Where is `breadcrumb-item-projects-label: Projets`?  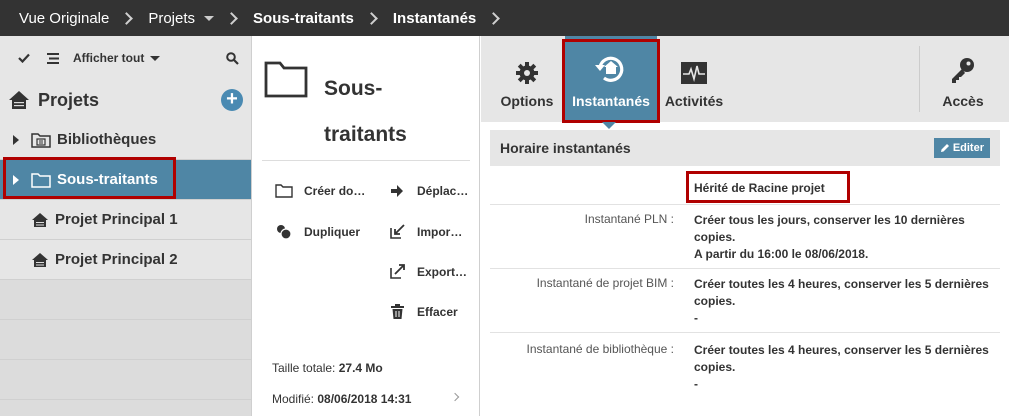 breadcrumb-item-projects-label: Projets is located at coordinates (172, 18).